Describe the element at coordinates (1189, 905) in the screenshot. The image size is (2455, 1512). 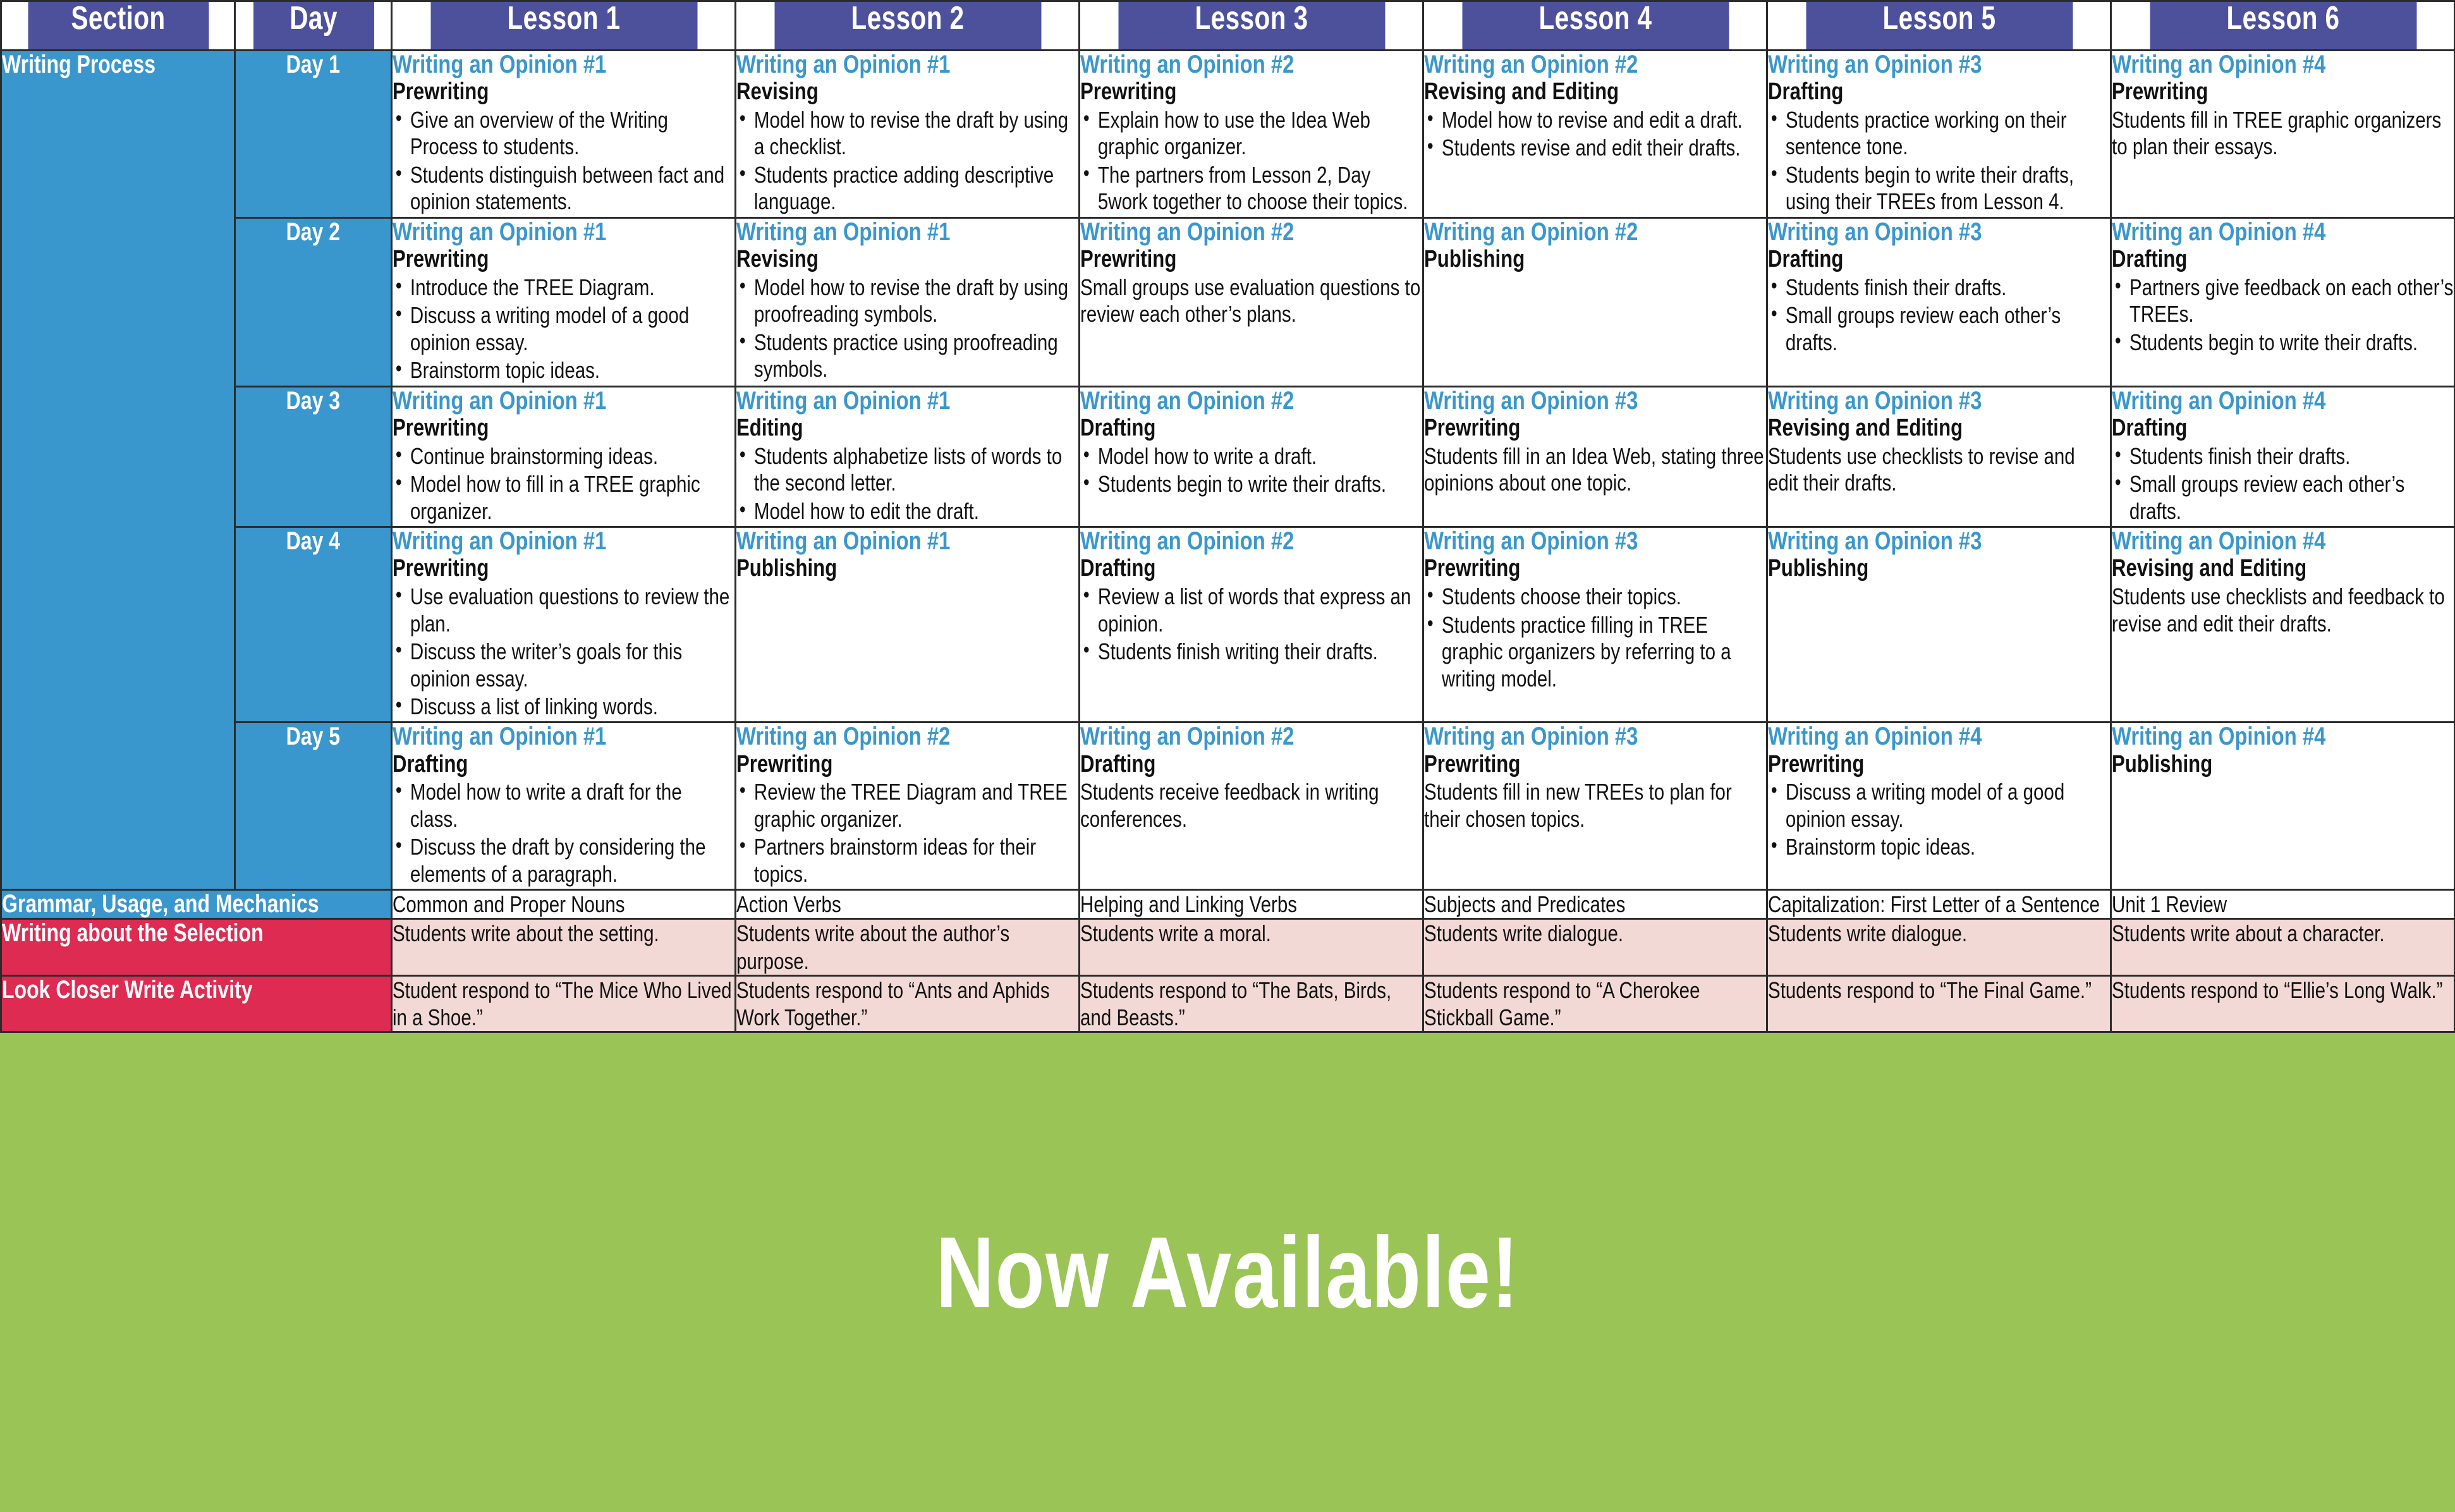
I see `activity-text: Helping and Linking Verbs` at that location.